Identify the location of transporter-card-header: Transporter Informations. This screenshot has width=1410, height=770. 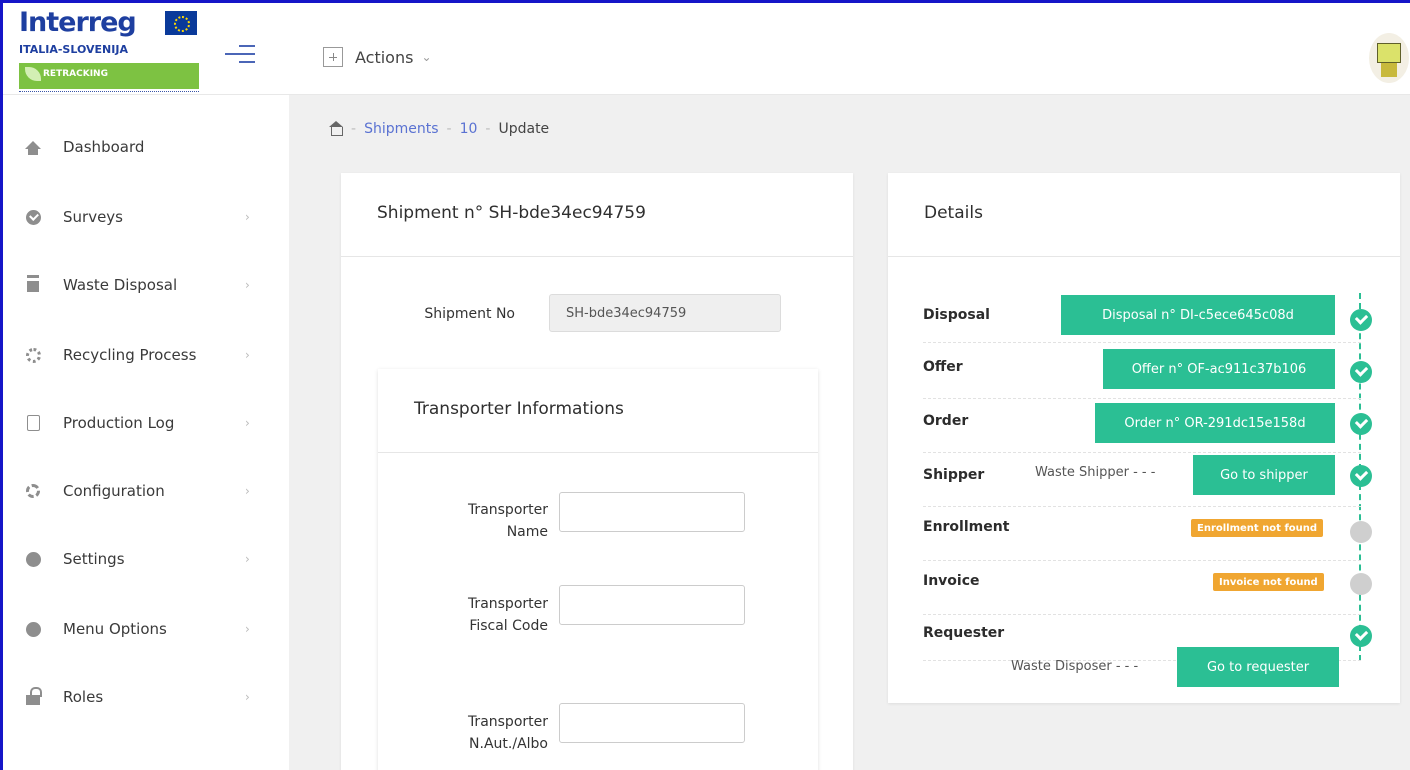
(598, 411).